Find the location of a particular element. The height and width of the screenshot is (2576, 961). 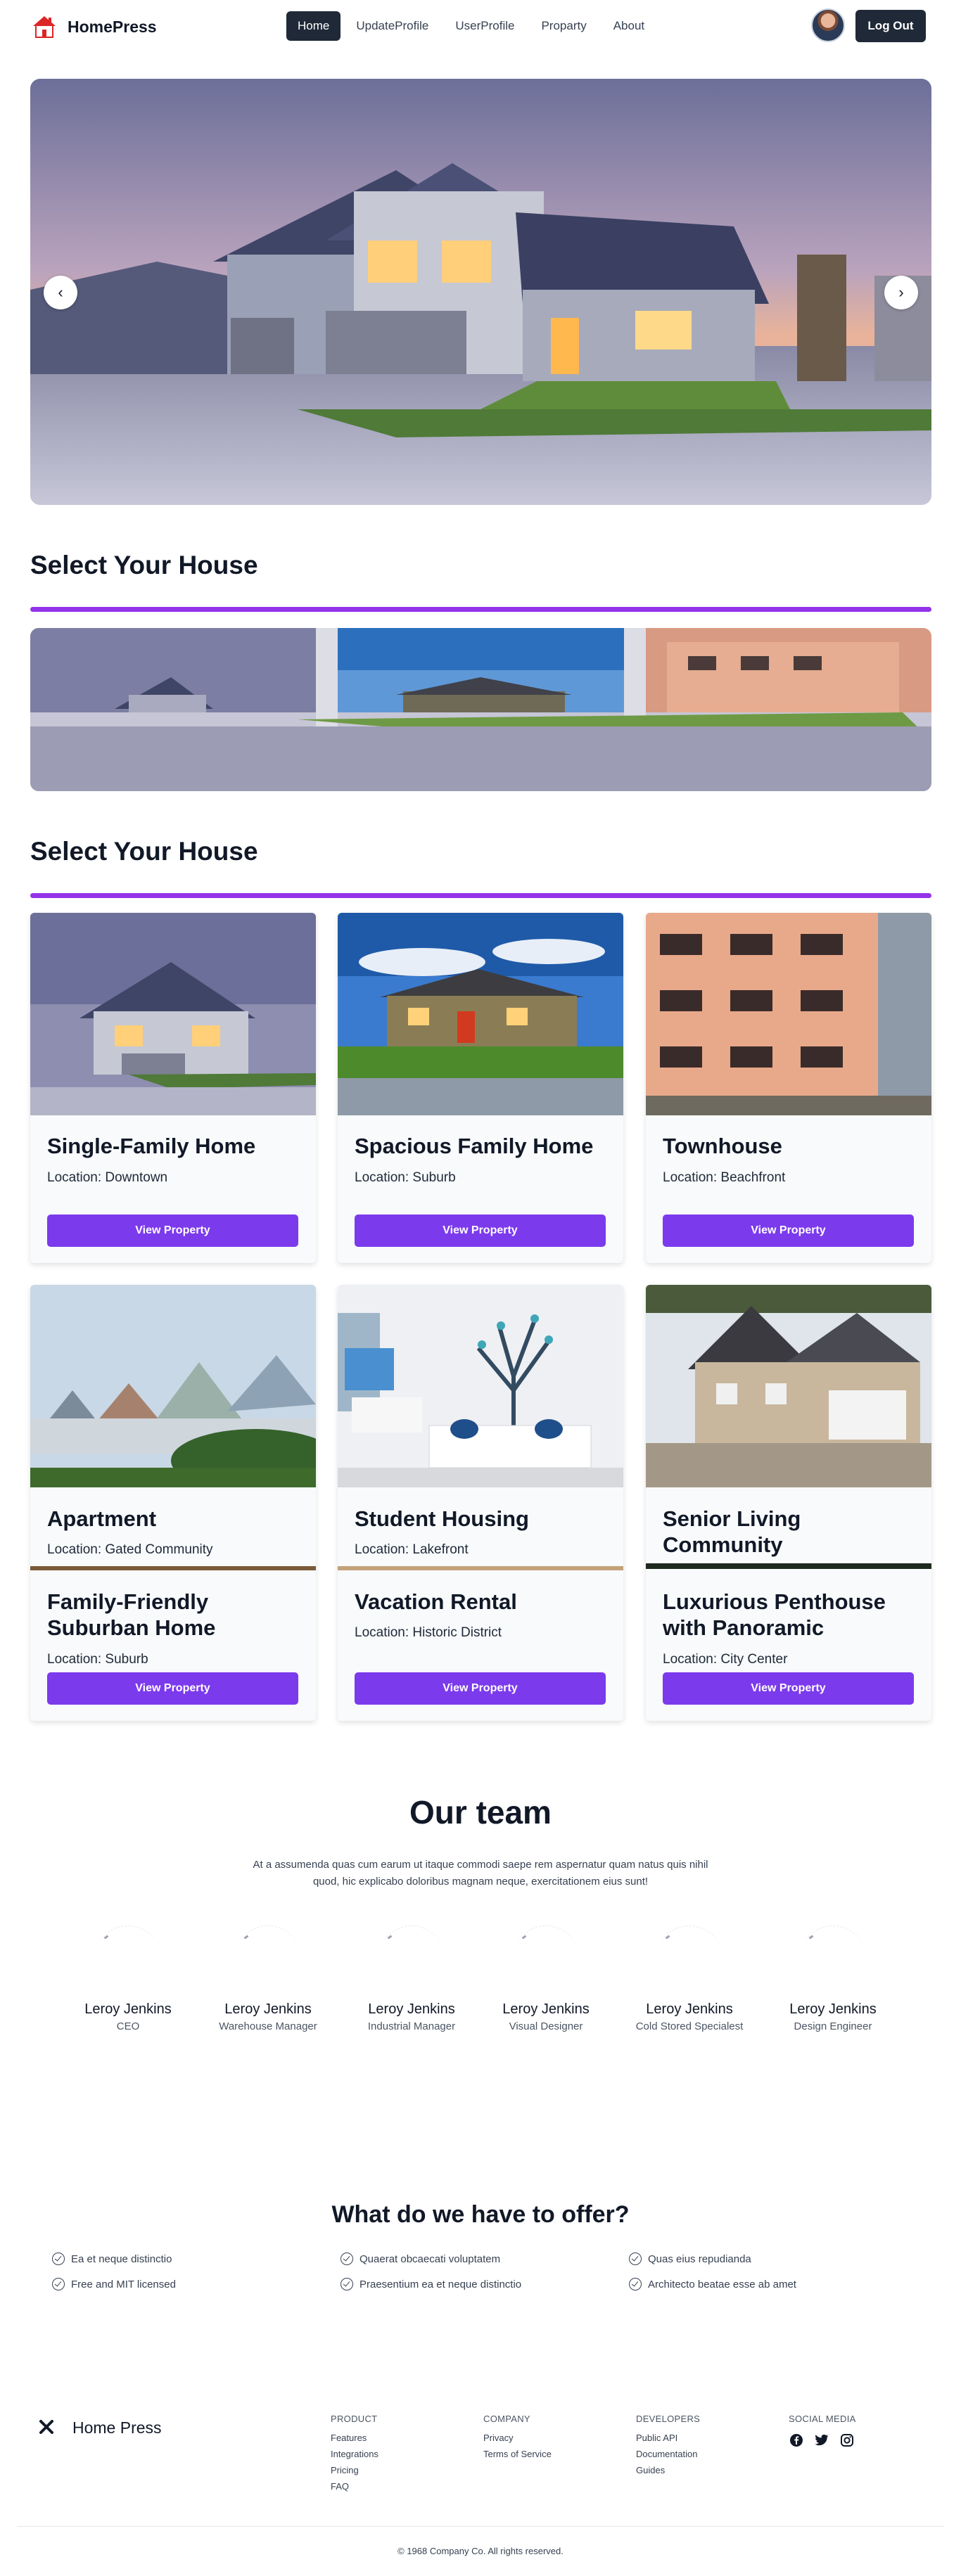

copyright-text: © 1968 Company Co. All rights reserved. is located at coordinates (480, 2551).